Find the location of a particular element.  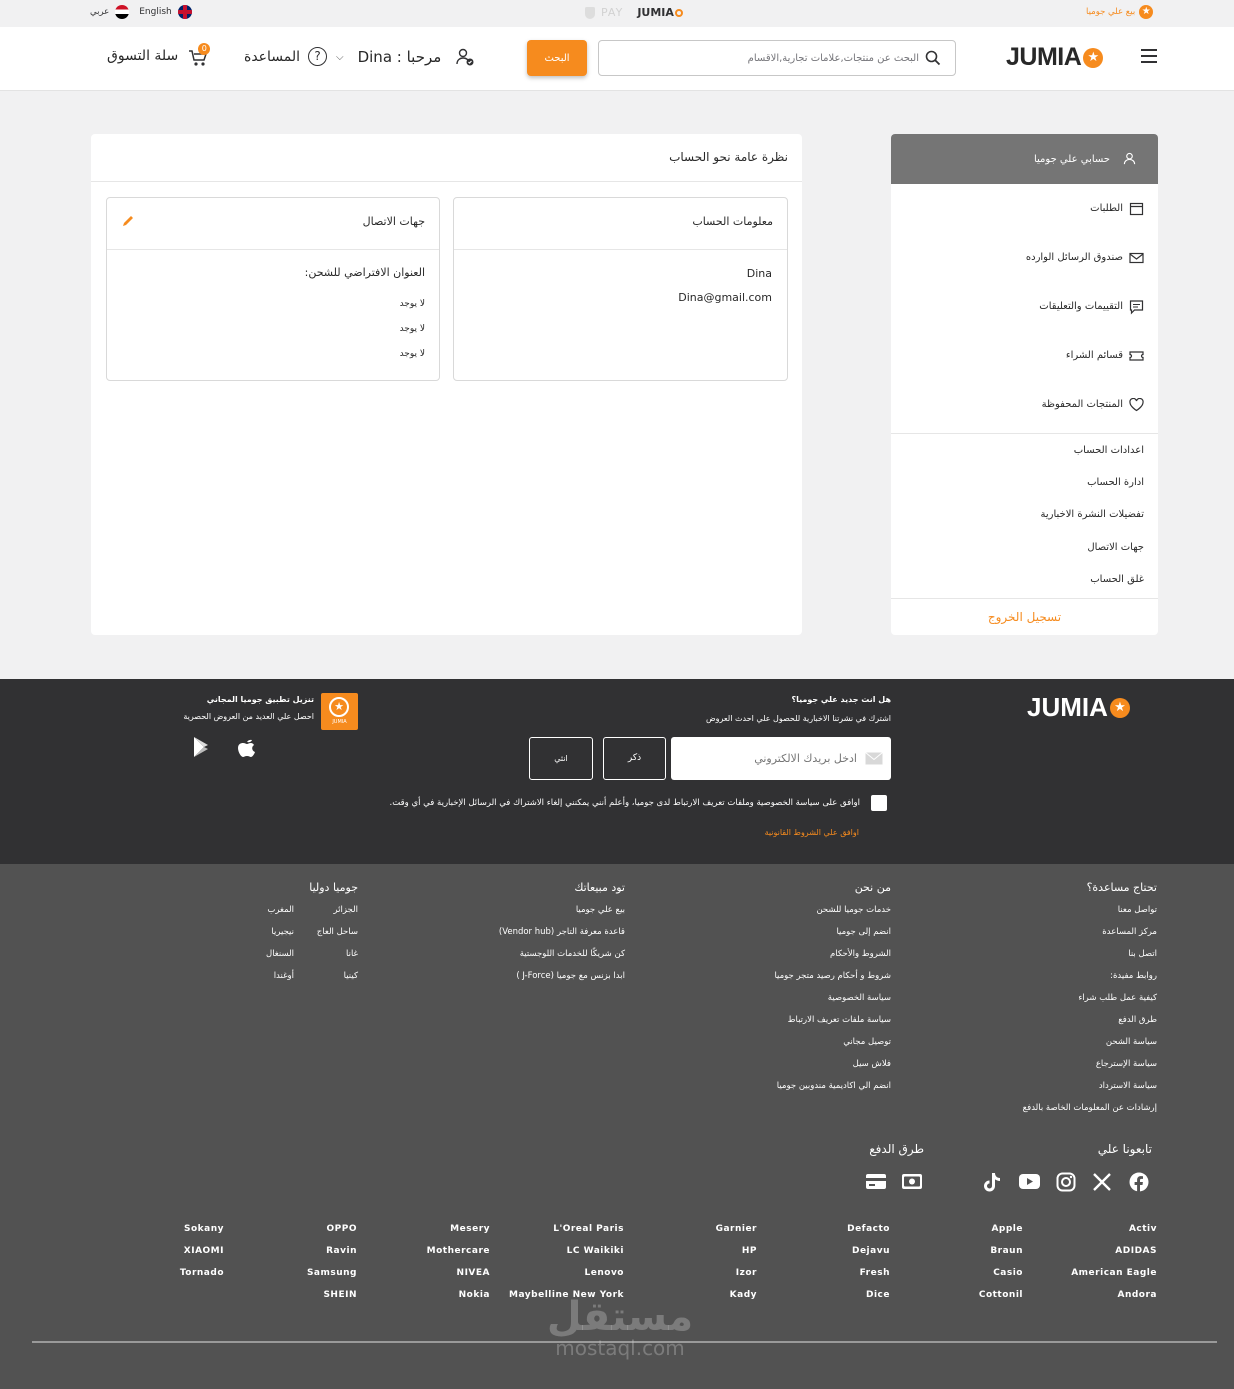

brand-link: Cottonil is located at coordinates (1001, 1295).